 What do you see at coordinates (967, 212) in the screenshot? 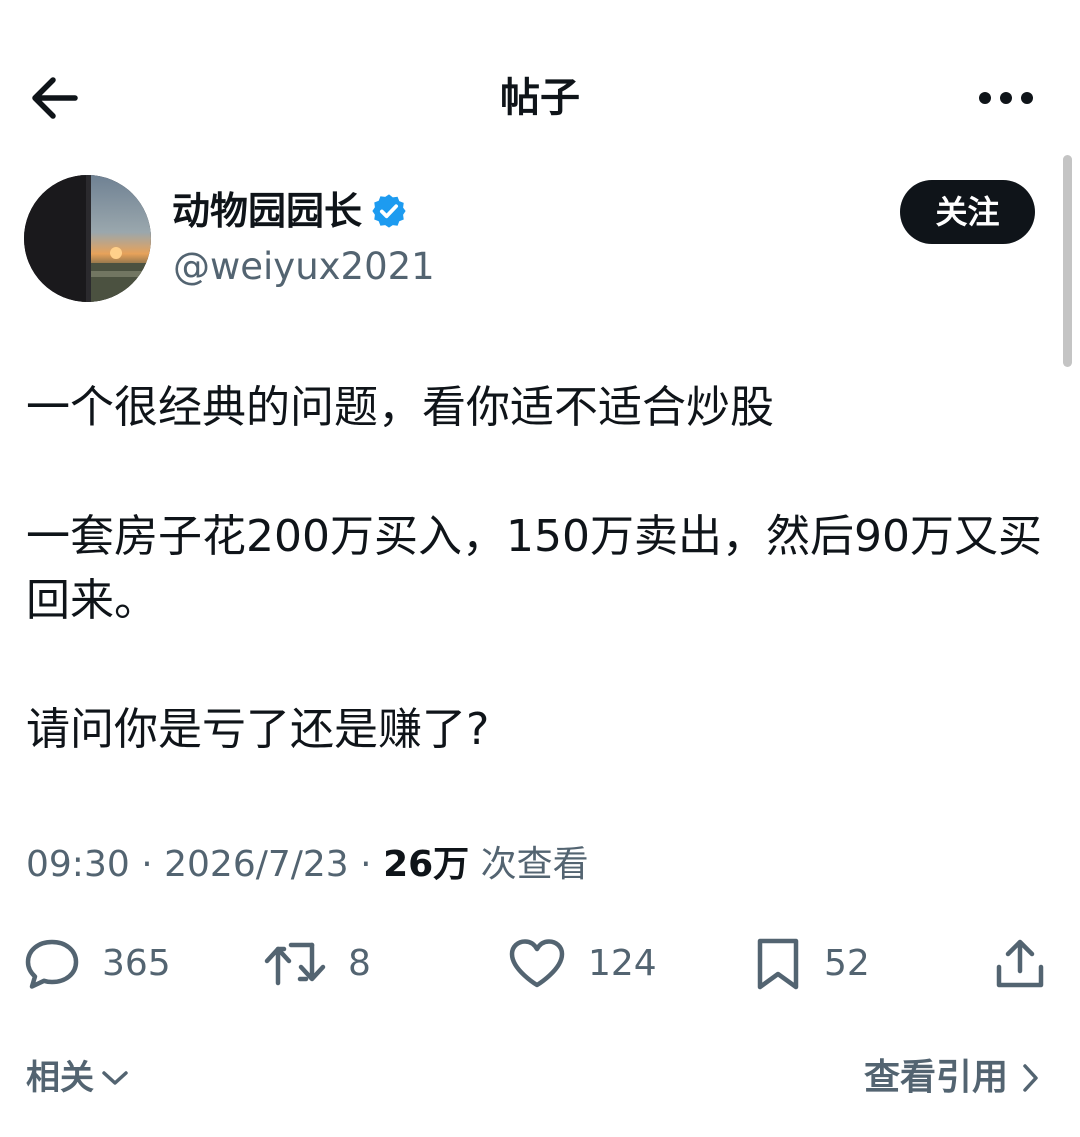
I see `follow-button: 关注` at bounding box center [967, 212].